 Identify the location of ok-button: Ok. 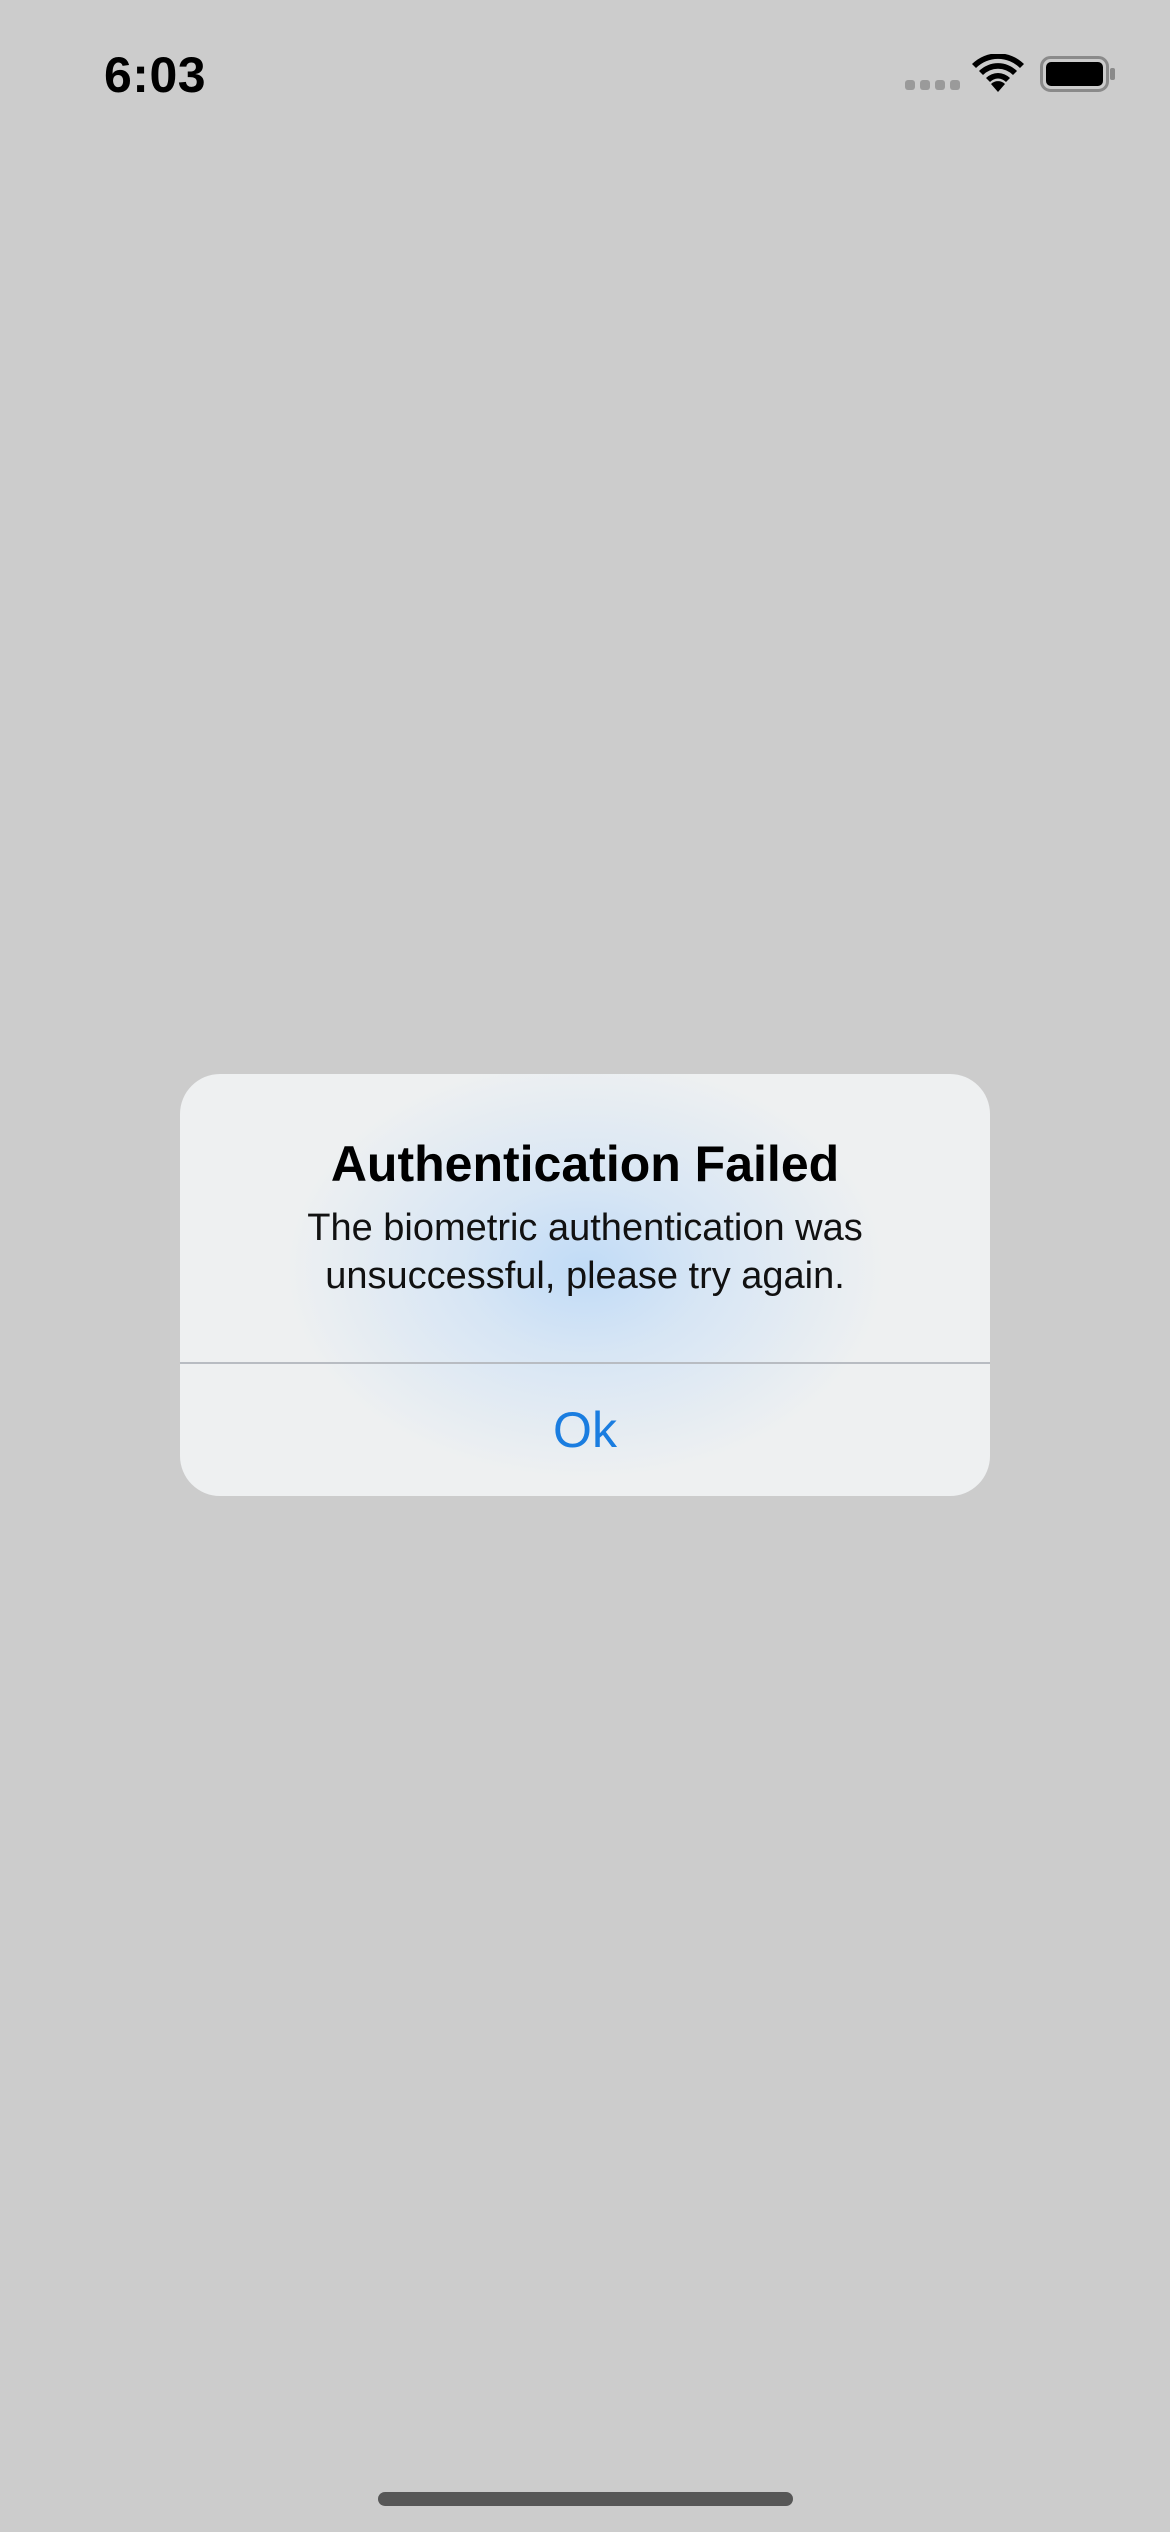
(585, 1430).